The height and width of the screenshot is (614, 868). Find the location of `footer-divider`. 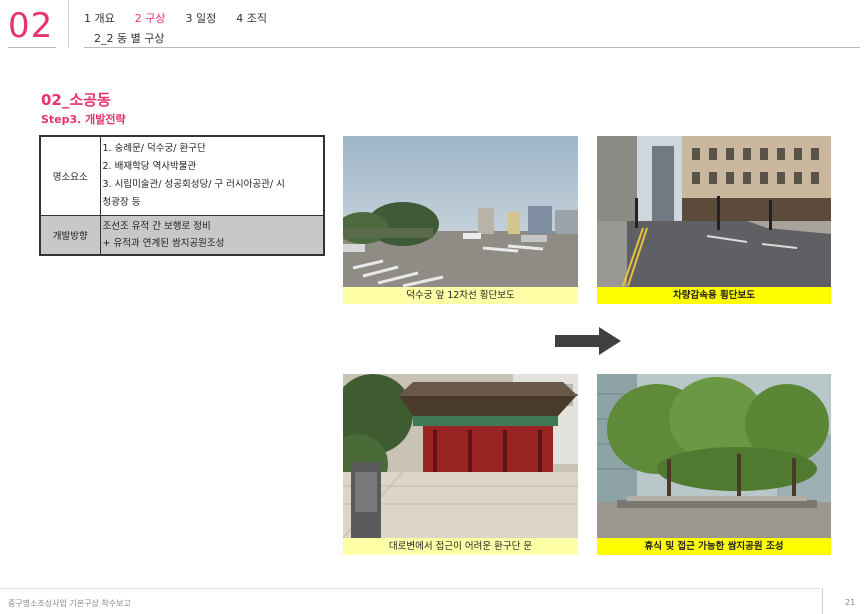

footer-divider is located at coordinates (822, 601).